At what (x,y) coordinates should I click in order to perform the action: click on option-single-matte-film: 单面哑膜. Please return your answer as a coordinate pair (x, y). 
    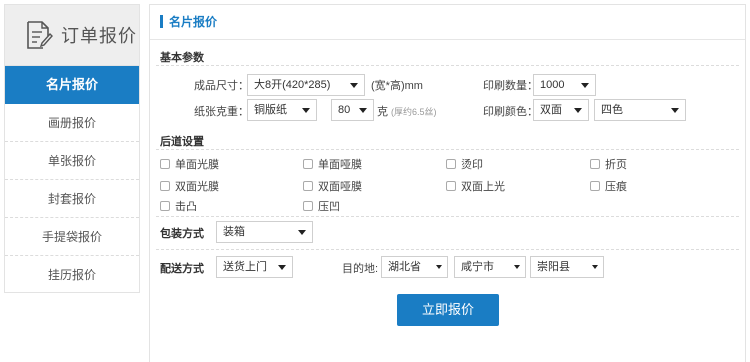
    Looking at the image, I should click on (332, 164).